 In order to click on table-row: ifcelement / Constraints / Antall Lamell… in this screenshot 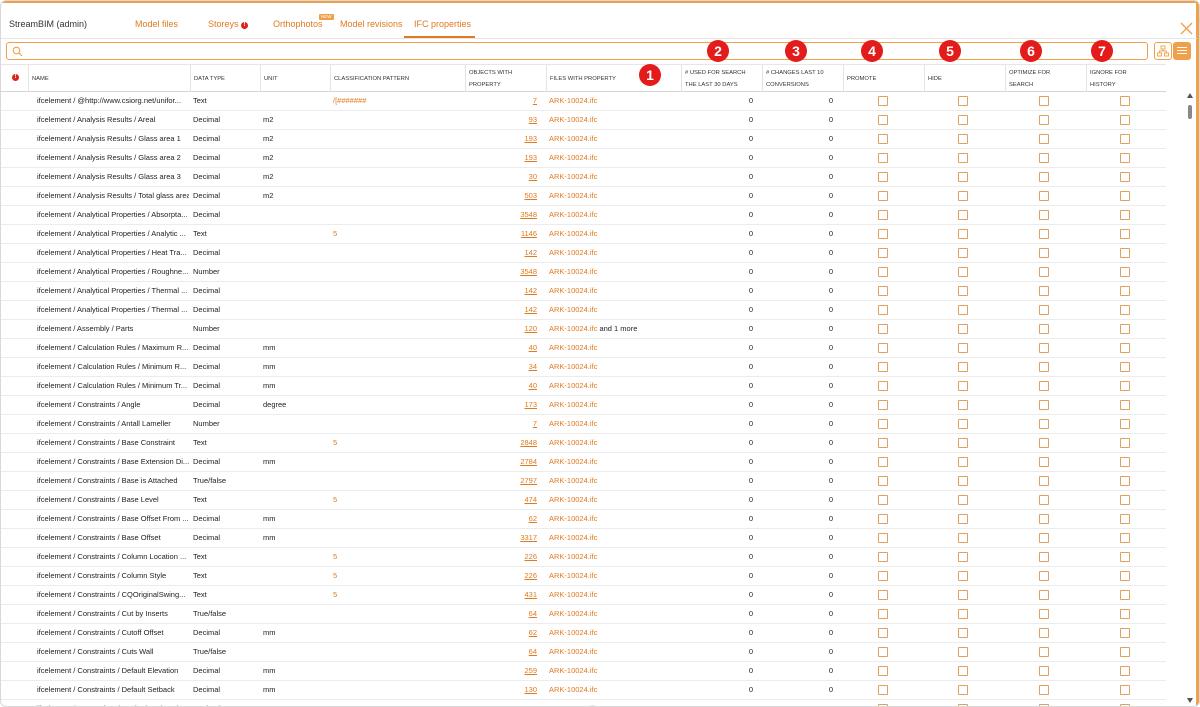, I will do `click(583, 424)`.